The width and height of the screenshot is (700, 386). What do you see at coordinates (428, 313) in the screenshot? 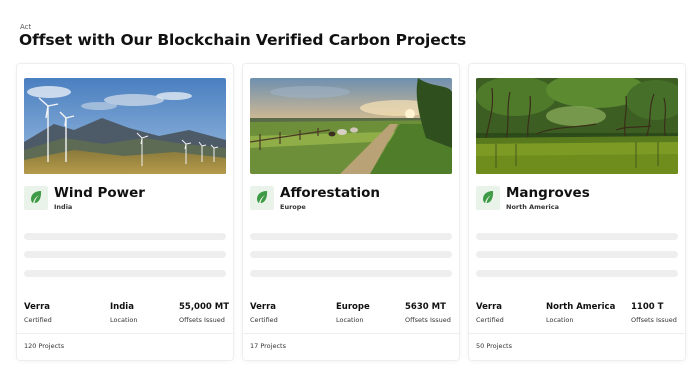
I see `stat-offsets: 5630 MT Offsets Issued` at bounding box center [428, 313].